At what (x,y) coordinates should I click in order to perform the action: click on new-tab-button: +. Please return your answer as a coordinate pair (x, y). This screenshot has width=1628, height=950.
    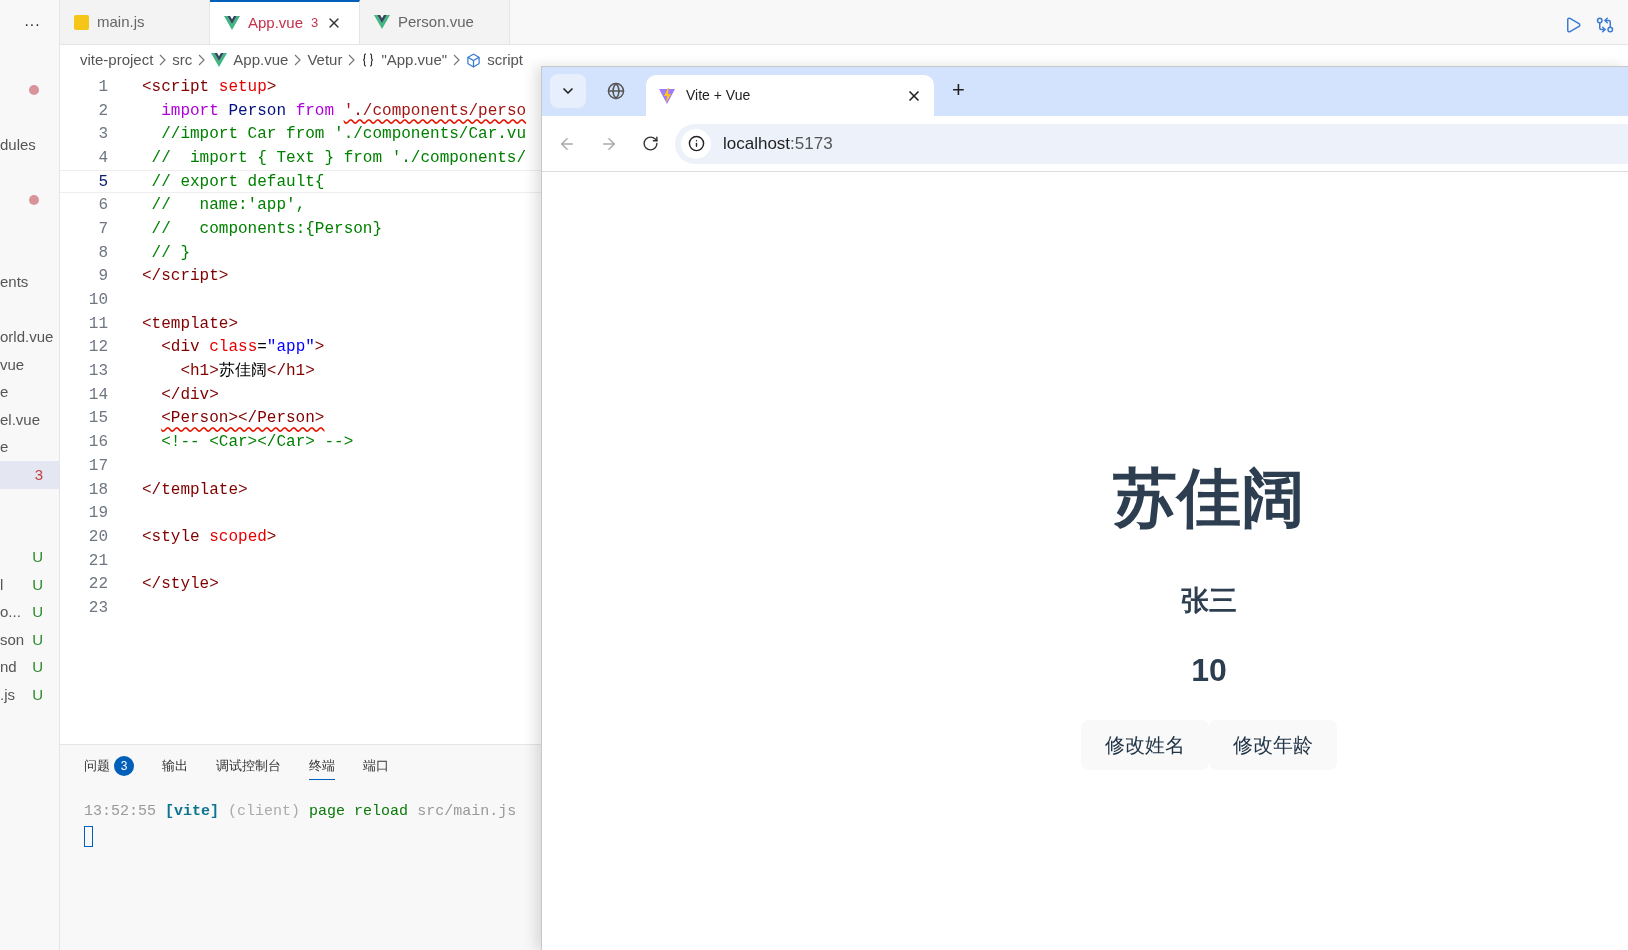
    Looking at the image, I should click on (958, 89).